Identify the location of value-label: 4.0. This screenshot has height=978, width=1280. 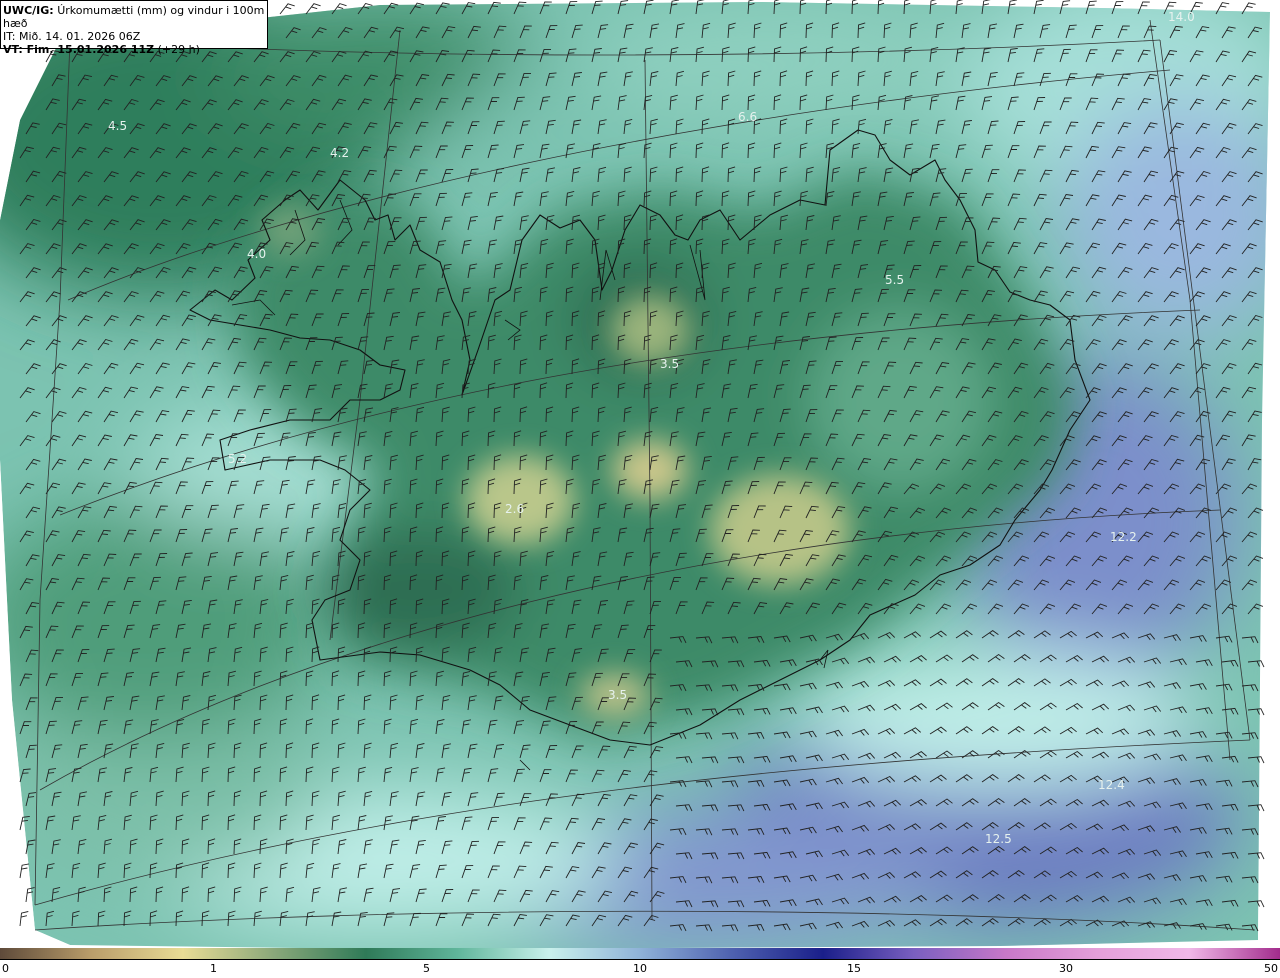
(256, 254).